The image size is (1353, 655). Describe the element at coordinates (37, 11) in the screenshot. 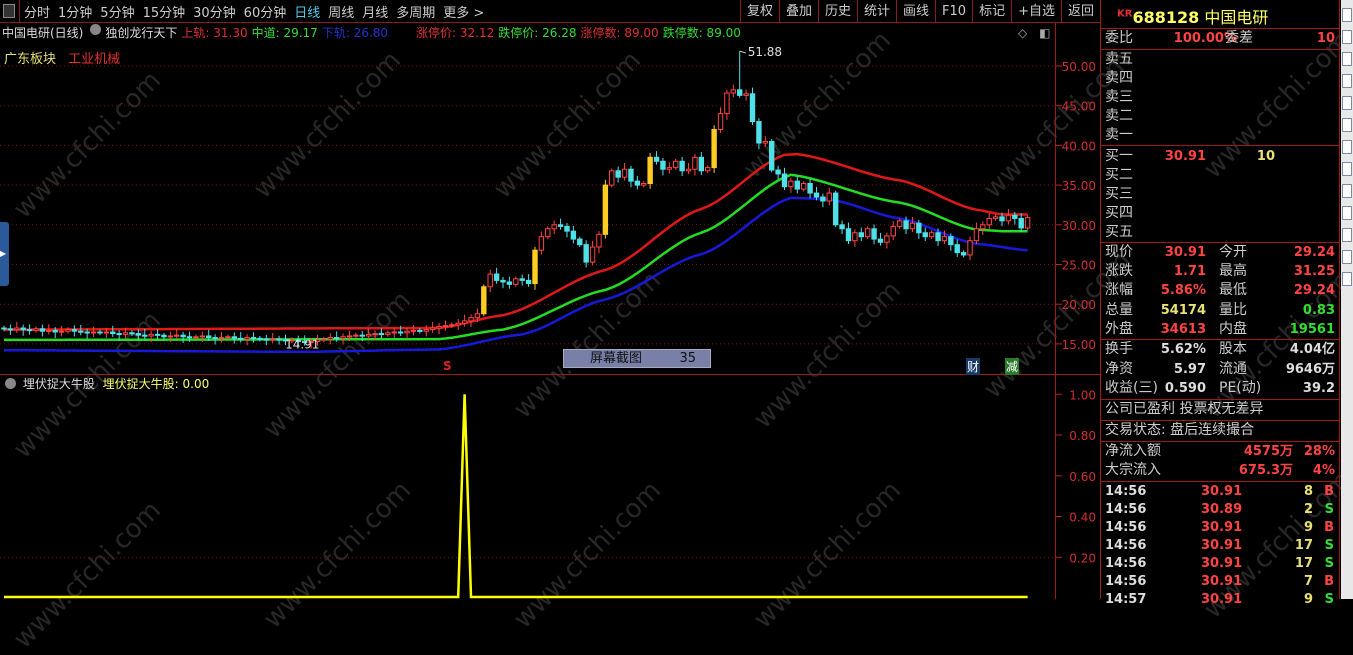

I see `period-tab-0: 分时` at that location.